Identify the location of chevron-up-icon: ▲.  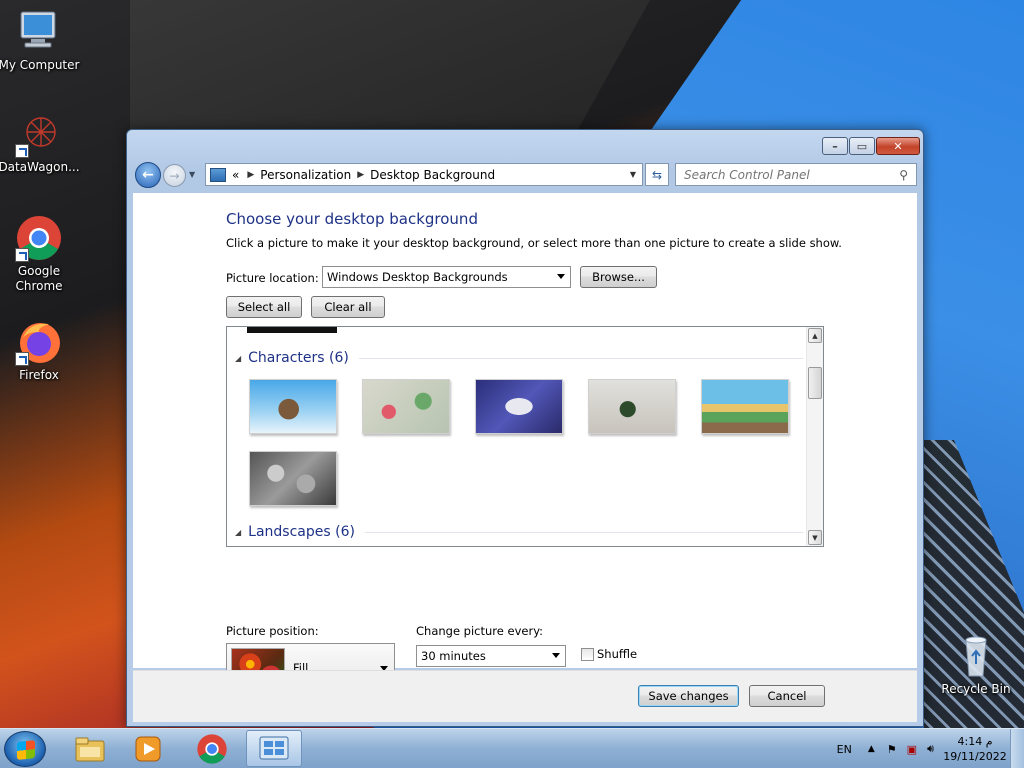
(815, 335).